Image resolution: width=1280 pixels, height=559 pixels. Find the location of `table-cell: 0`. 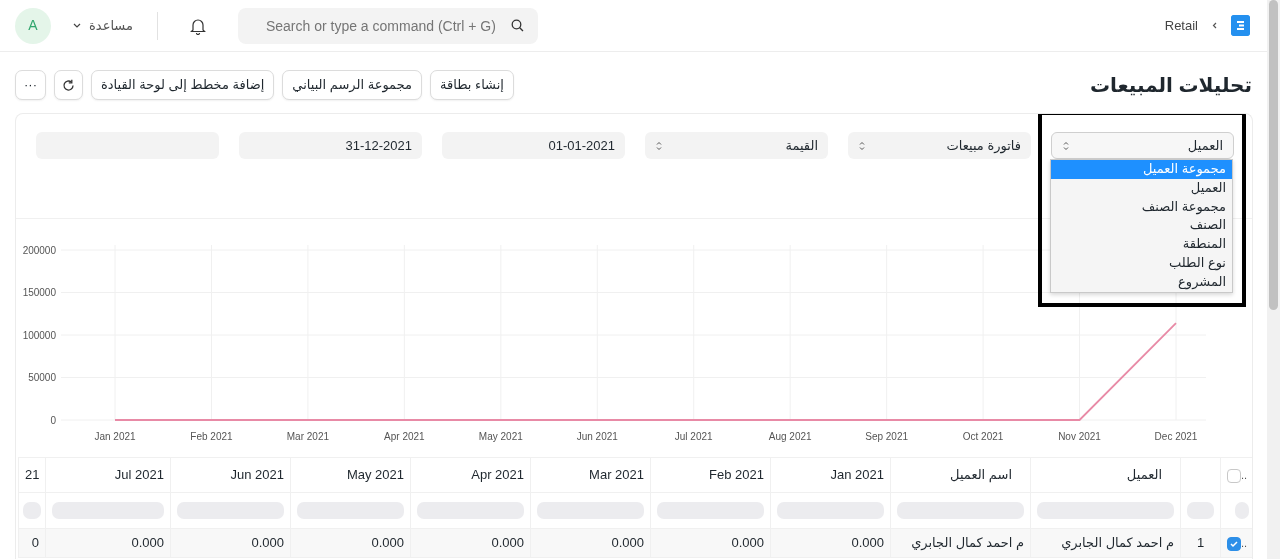

table-cell: 0 is located at coordinates (32, 543).